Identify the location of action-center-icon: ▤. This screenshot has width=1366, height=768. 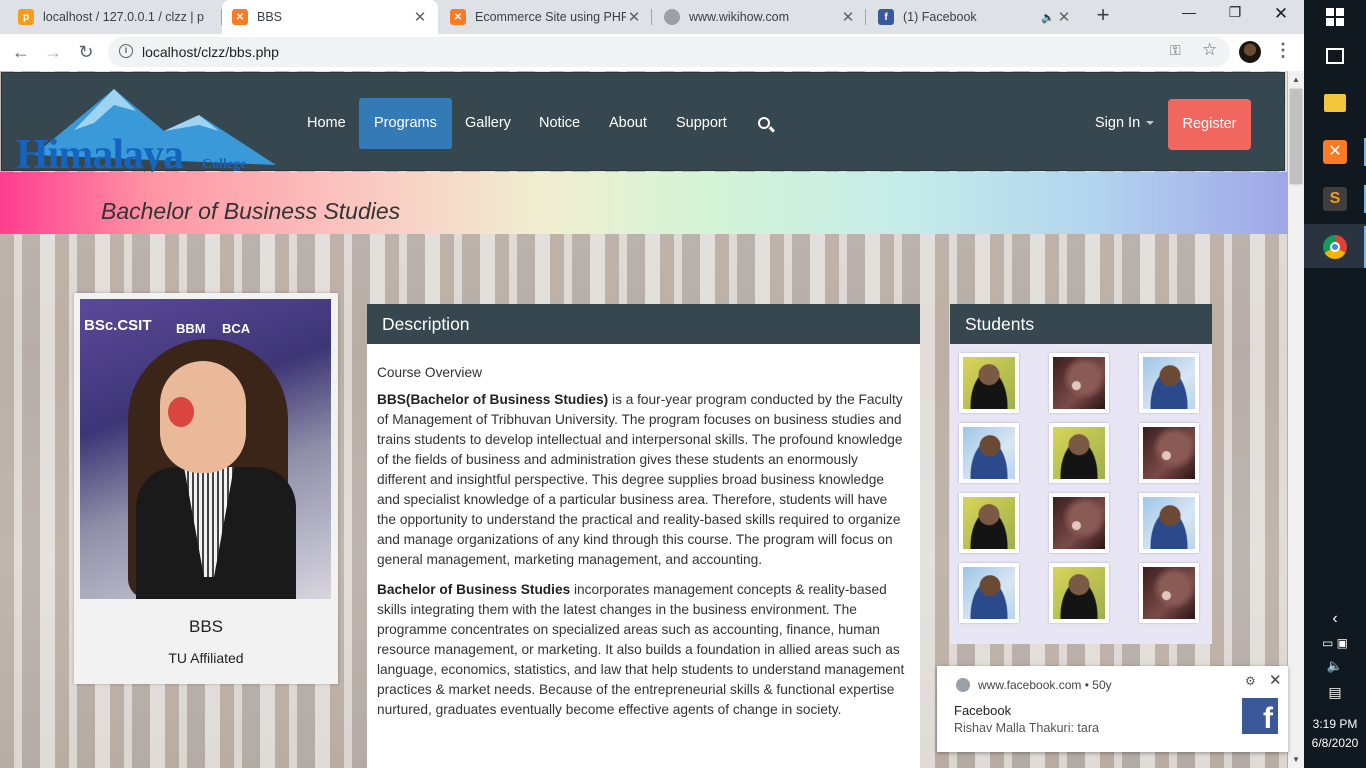
(1335, 692).